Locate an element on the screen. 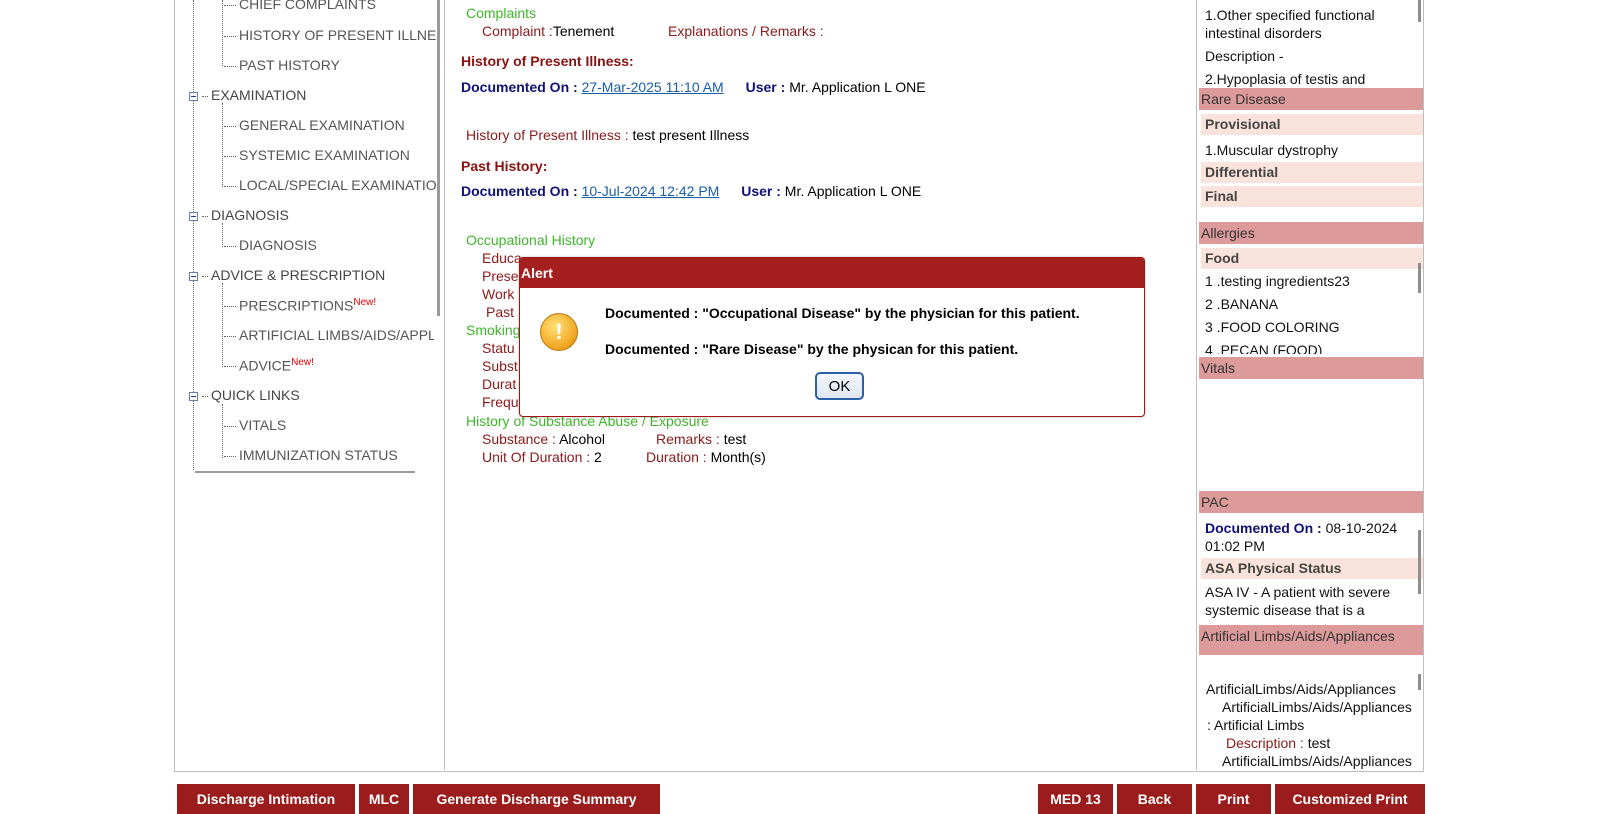 The image size is (1600, 814). tree-item-diagnosis-group: DIAGNOSIS is located at coordinates (245, 215).